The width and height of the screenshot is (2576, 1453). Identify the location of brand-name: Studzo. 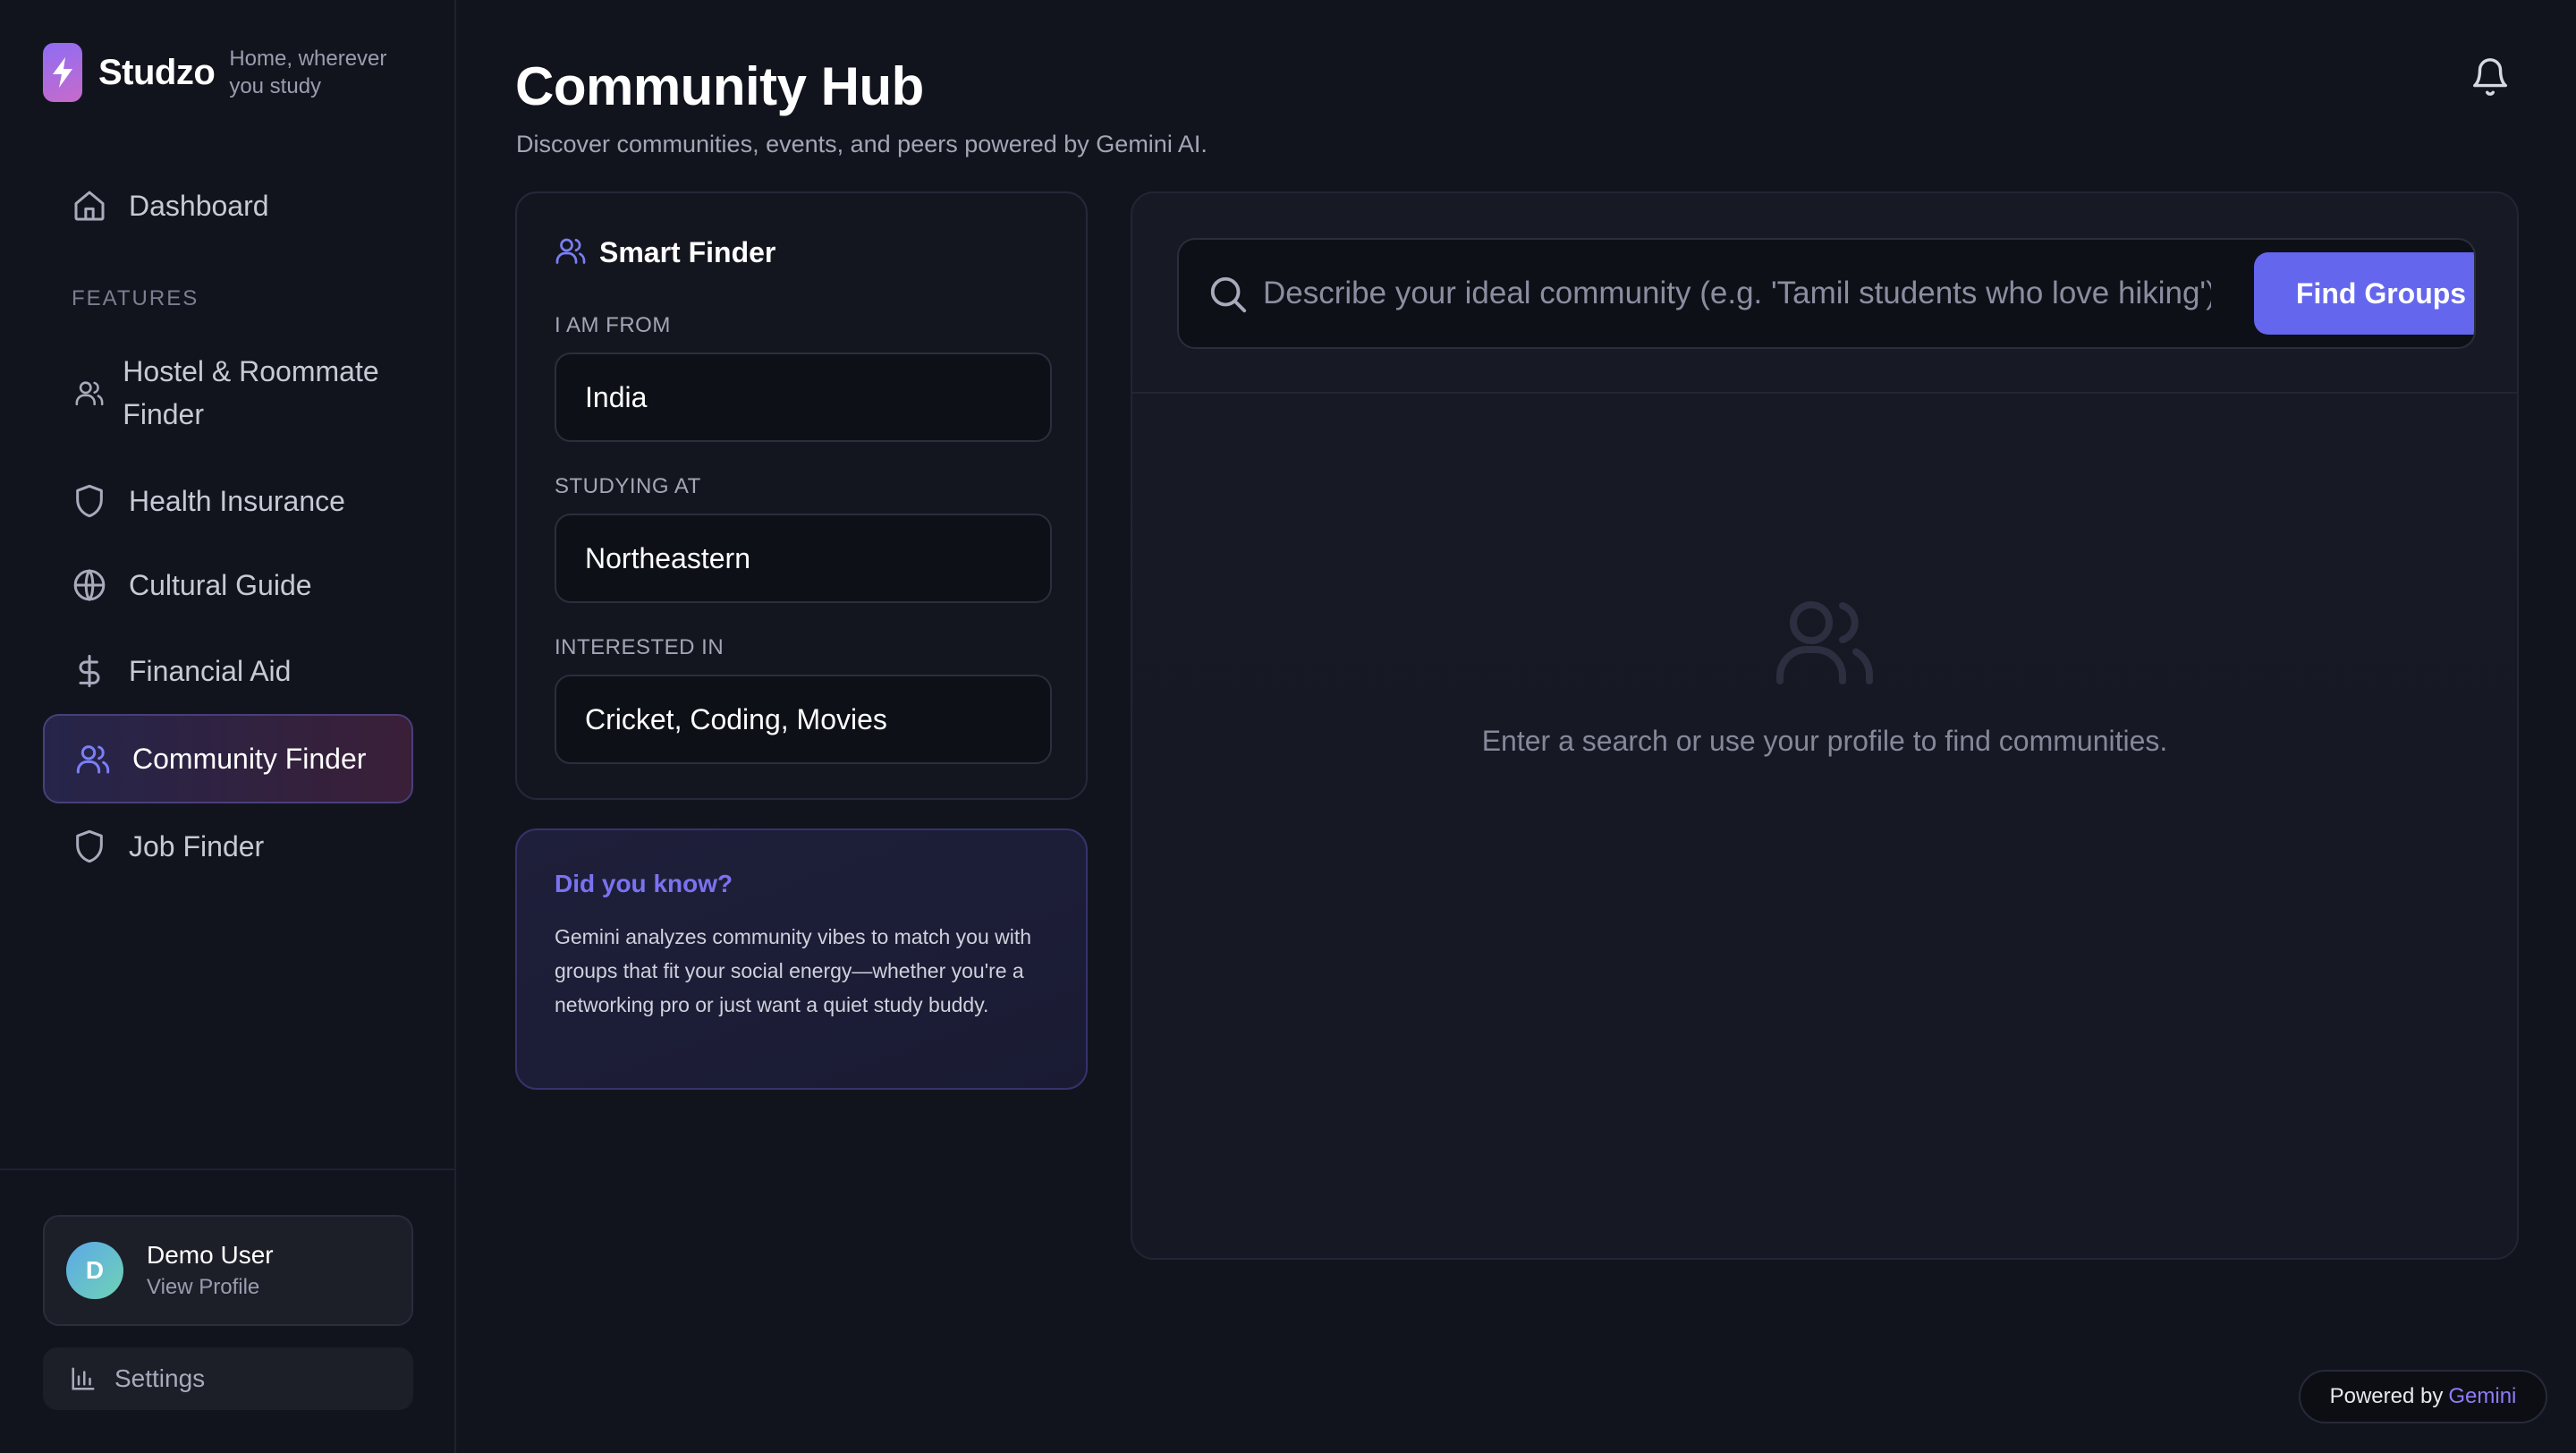
(157, 72).